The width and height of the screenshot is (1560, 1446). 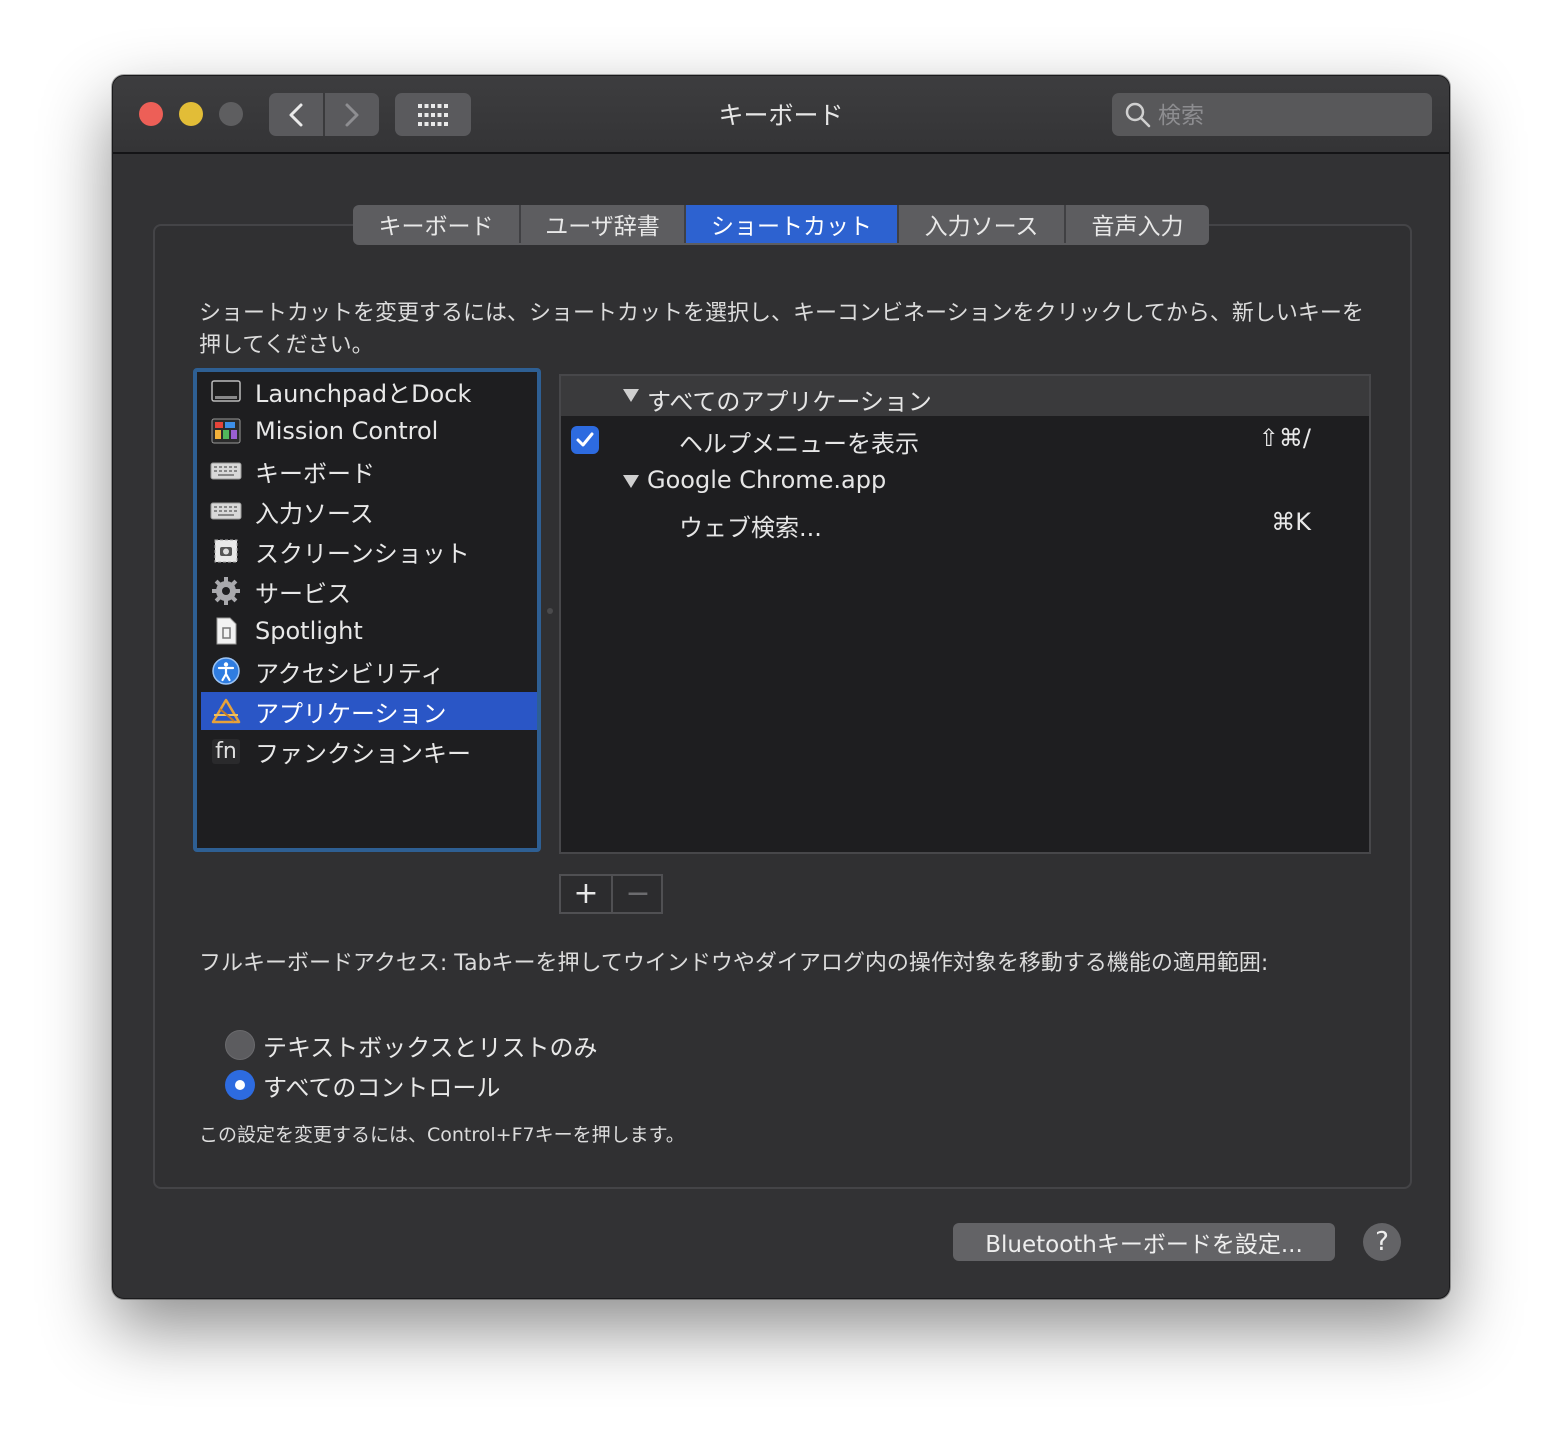 What do you see at coordinates (382, 1087) in the screenshot?
I see `radio-label: すべてのコントロール` at bounding box center [382, 1087].